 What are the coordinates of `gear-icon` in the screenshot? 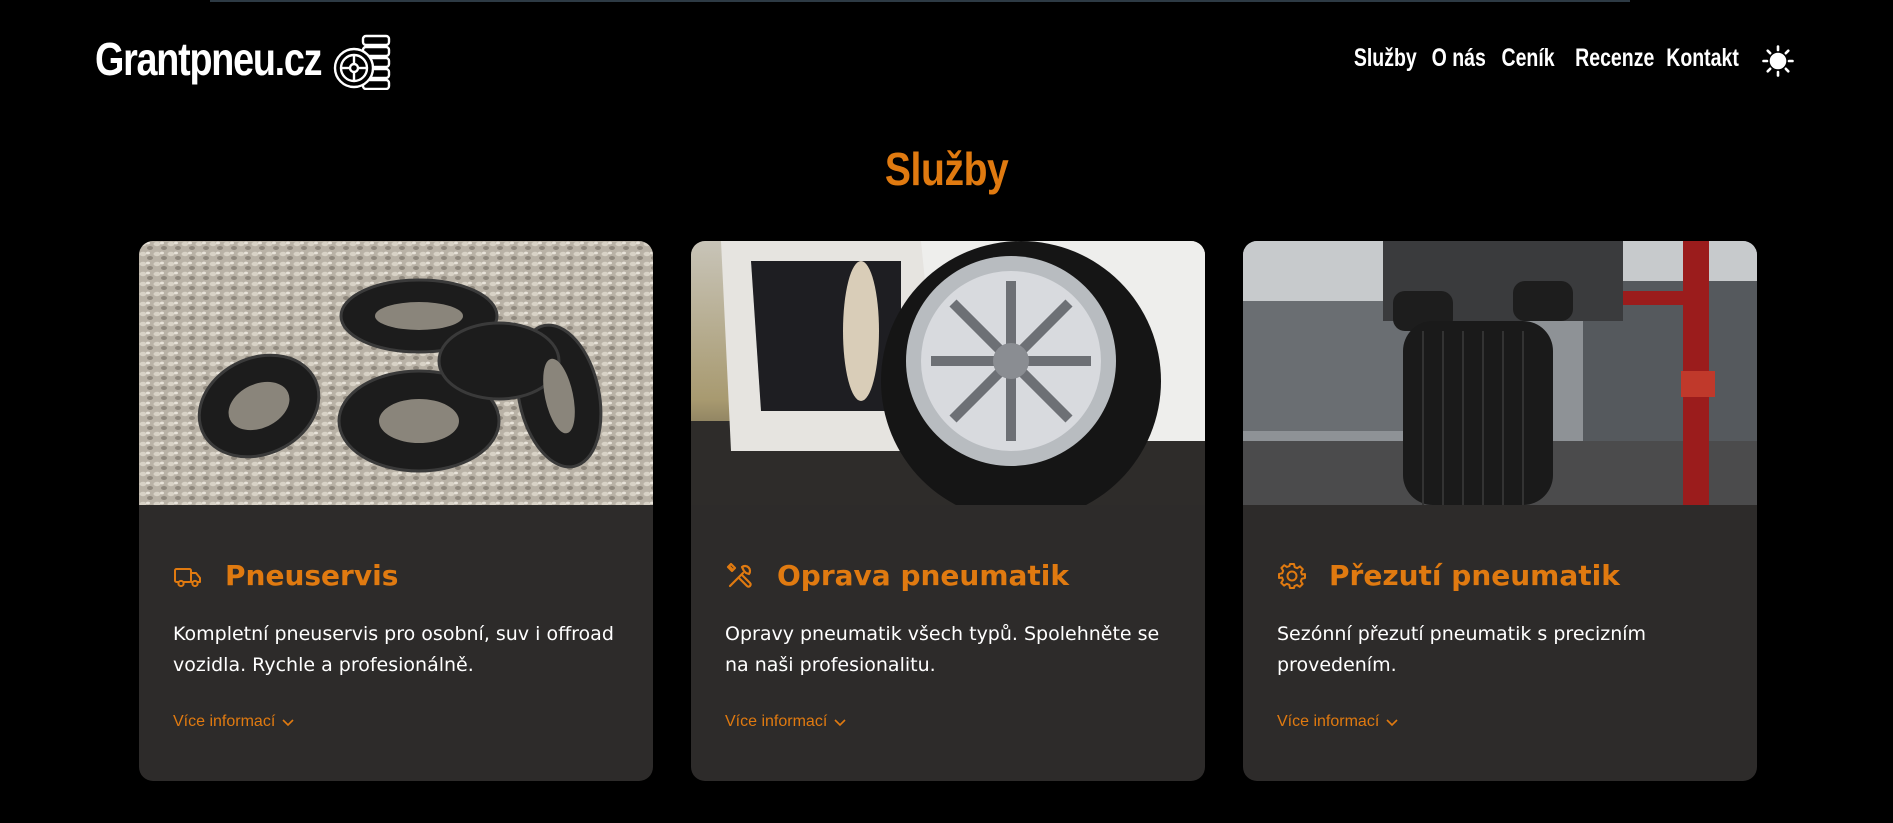 It's located at (1292, 575).